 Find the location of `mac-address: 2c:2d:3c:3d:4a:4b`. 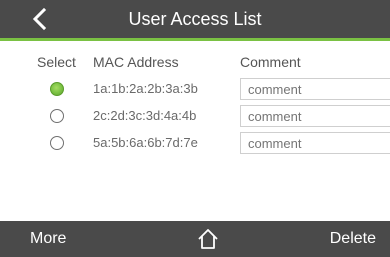

mac-address: 2c:2d:3c:3d:4a:4b is located at coordinates (145, 115).